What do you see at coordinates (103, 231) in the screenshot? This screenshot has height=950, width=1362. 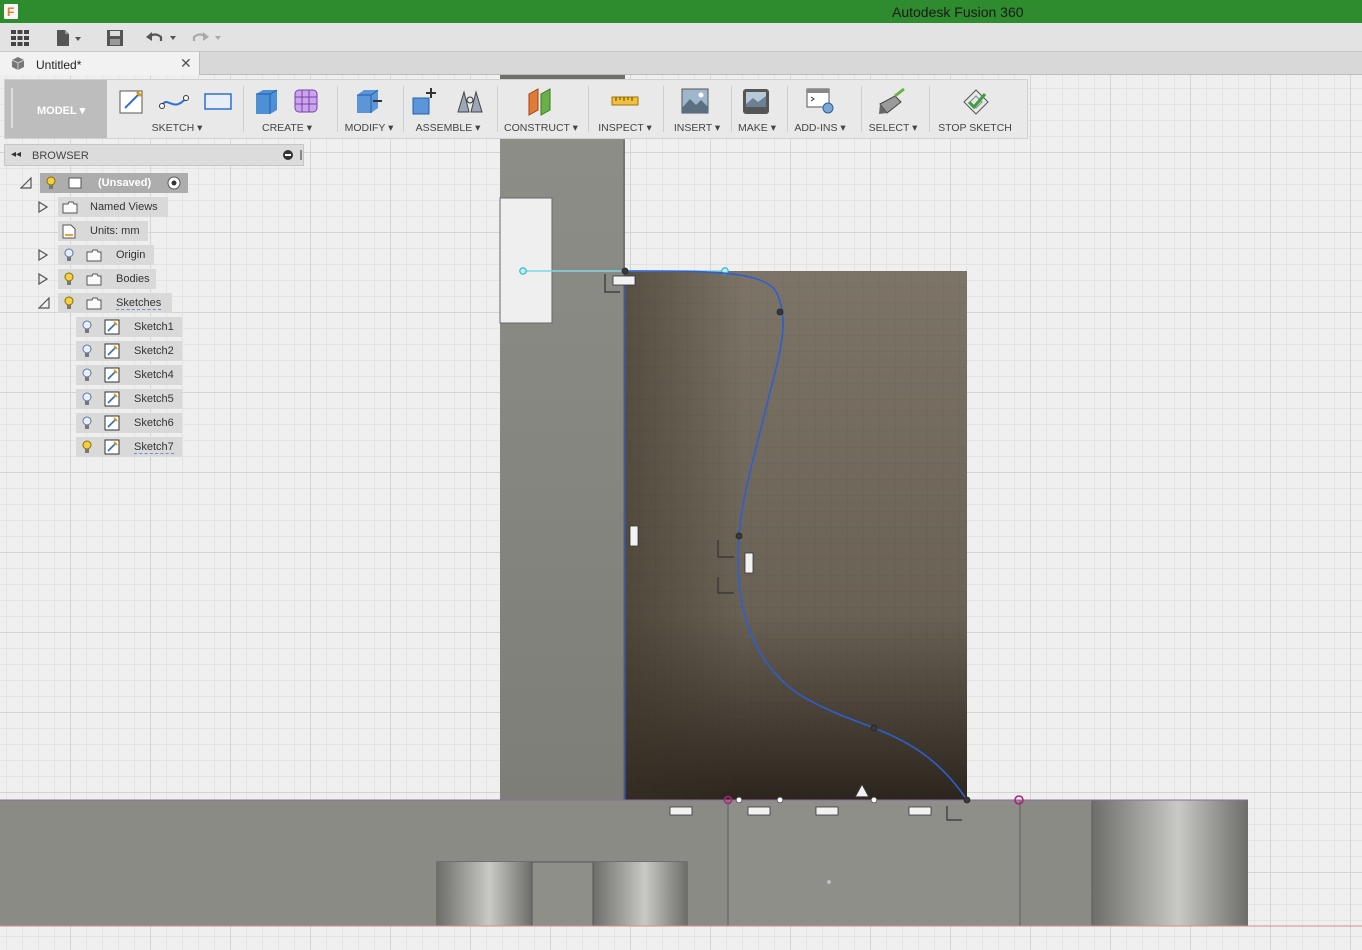 I see `browser-node-units: Units: mm` at bounding box center [103, 231].